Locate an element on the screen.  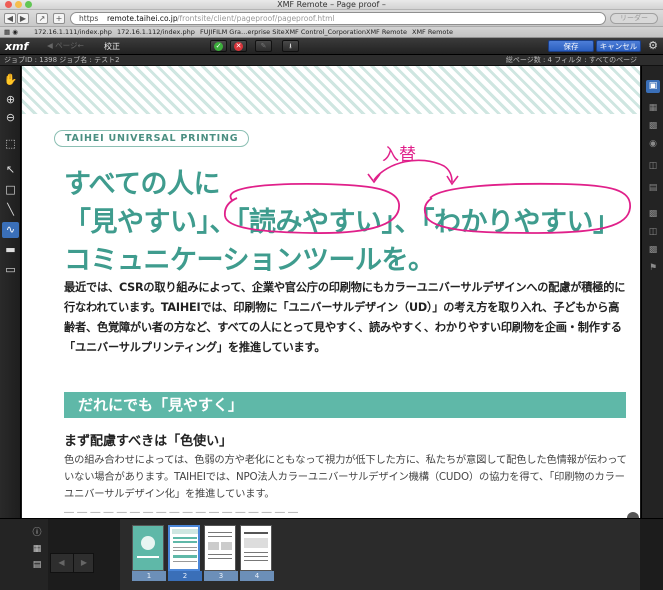
window-titlebar: XMF Remote – Page proof – is located at coordinates (331, 5).